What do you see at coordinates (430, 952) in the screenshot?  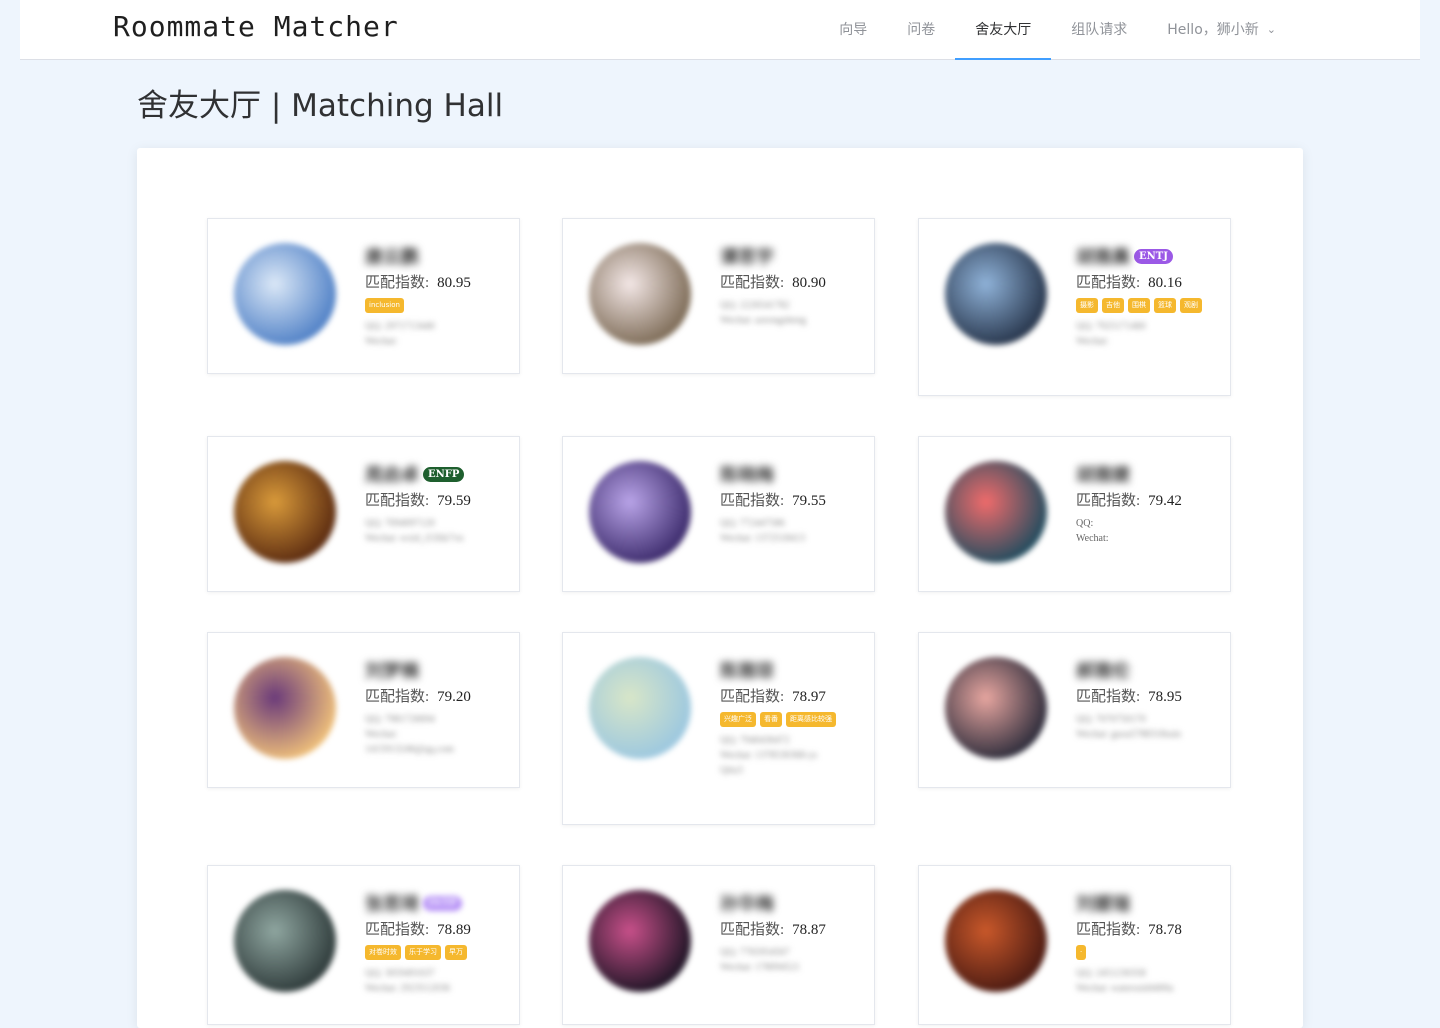 I see `tag-list: 对卷时效 乐于学习 早万` at bounding box center [430, 952].